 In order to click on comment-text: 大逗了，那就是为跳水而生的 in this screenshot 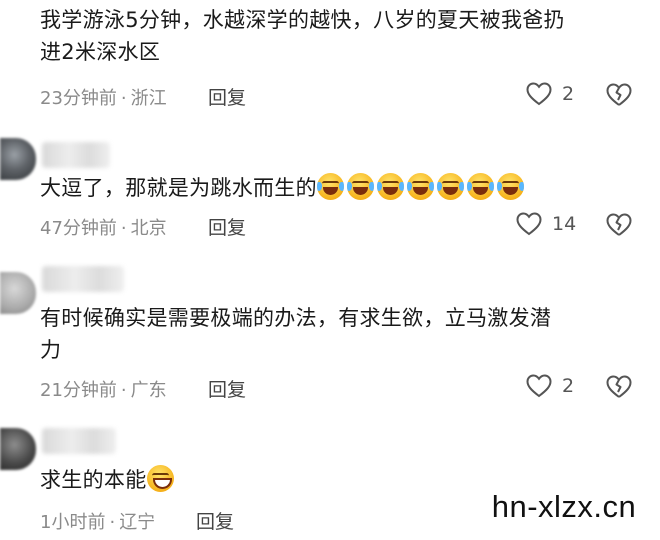, I will do `click(283, 188)`.